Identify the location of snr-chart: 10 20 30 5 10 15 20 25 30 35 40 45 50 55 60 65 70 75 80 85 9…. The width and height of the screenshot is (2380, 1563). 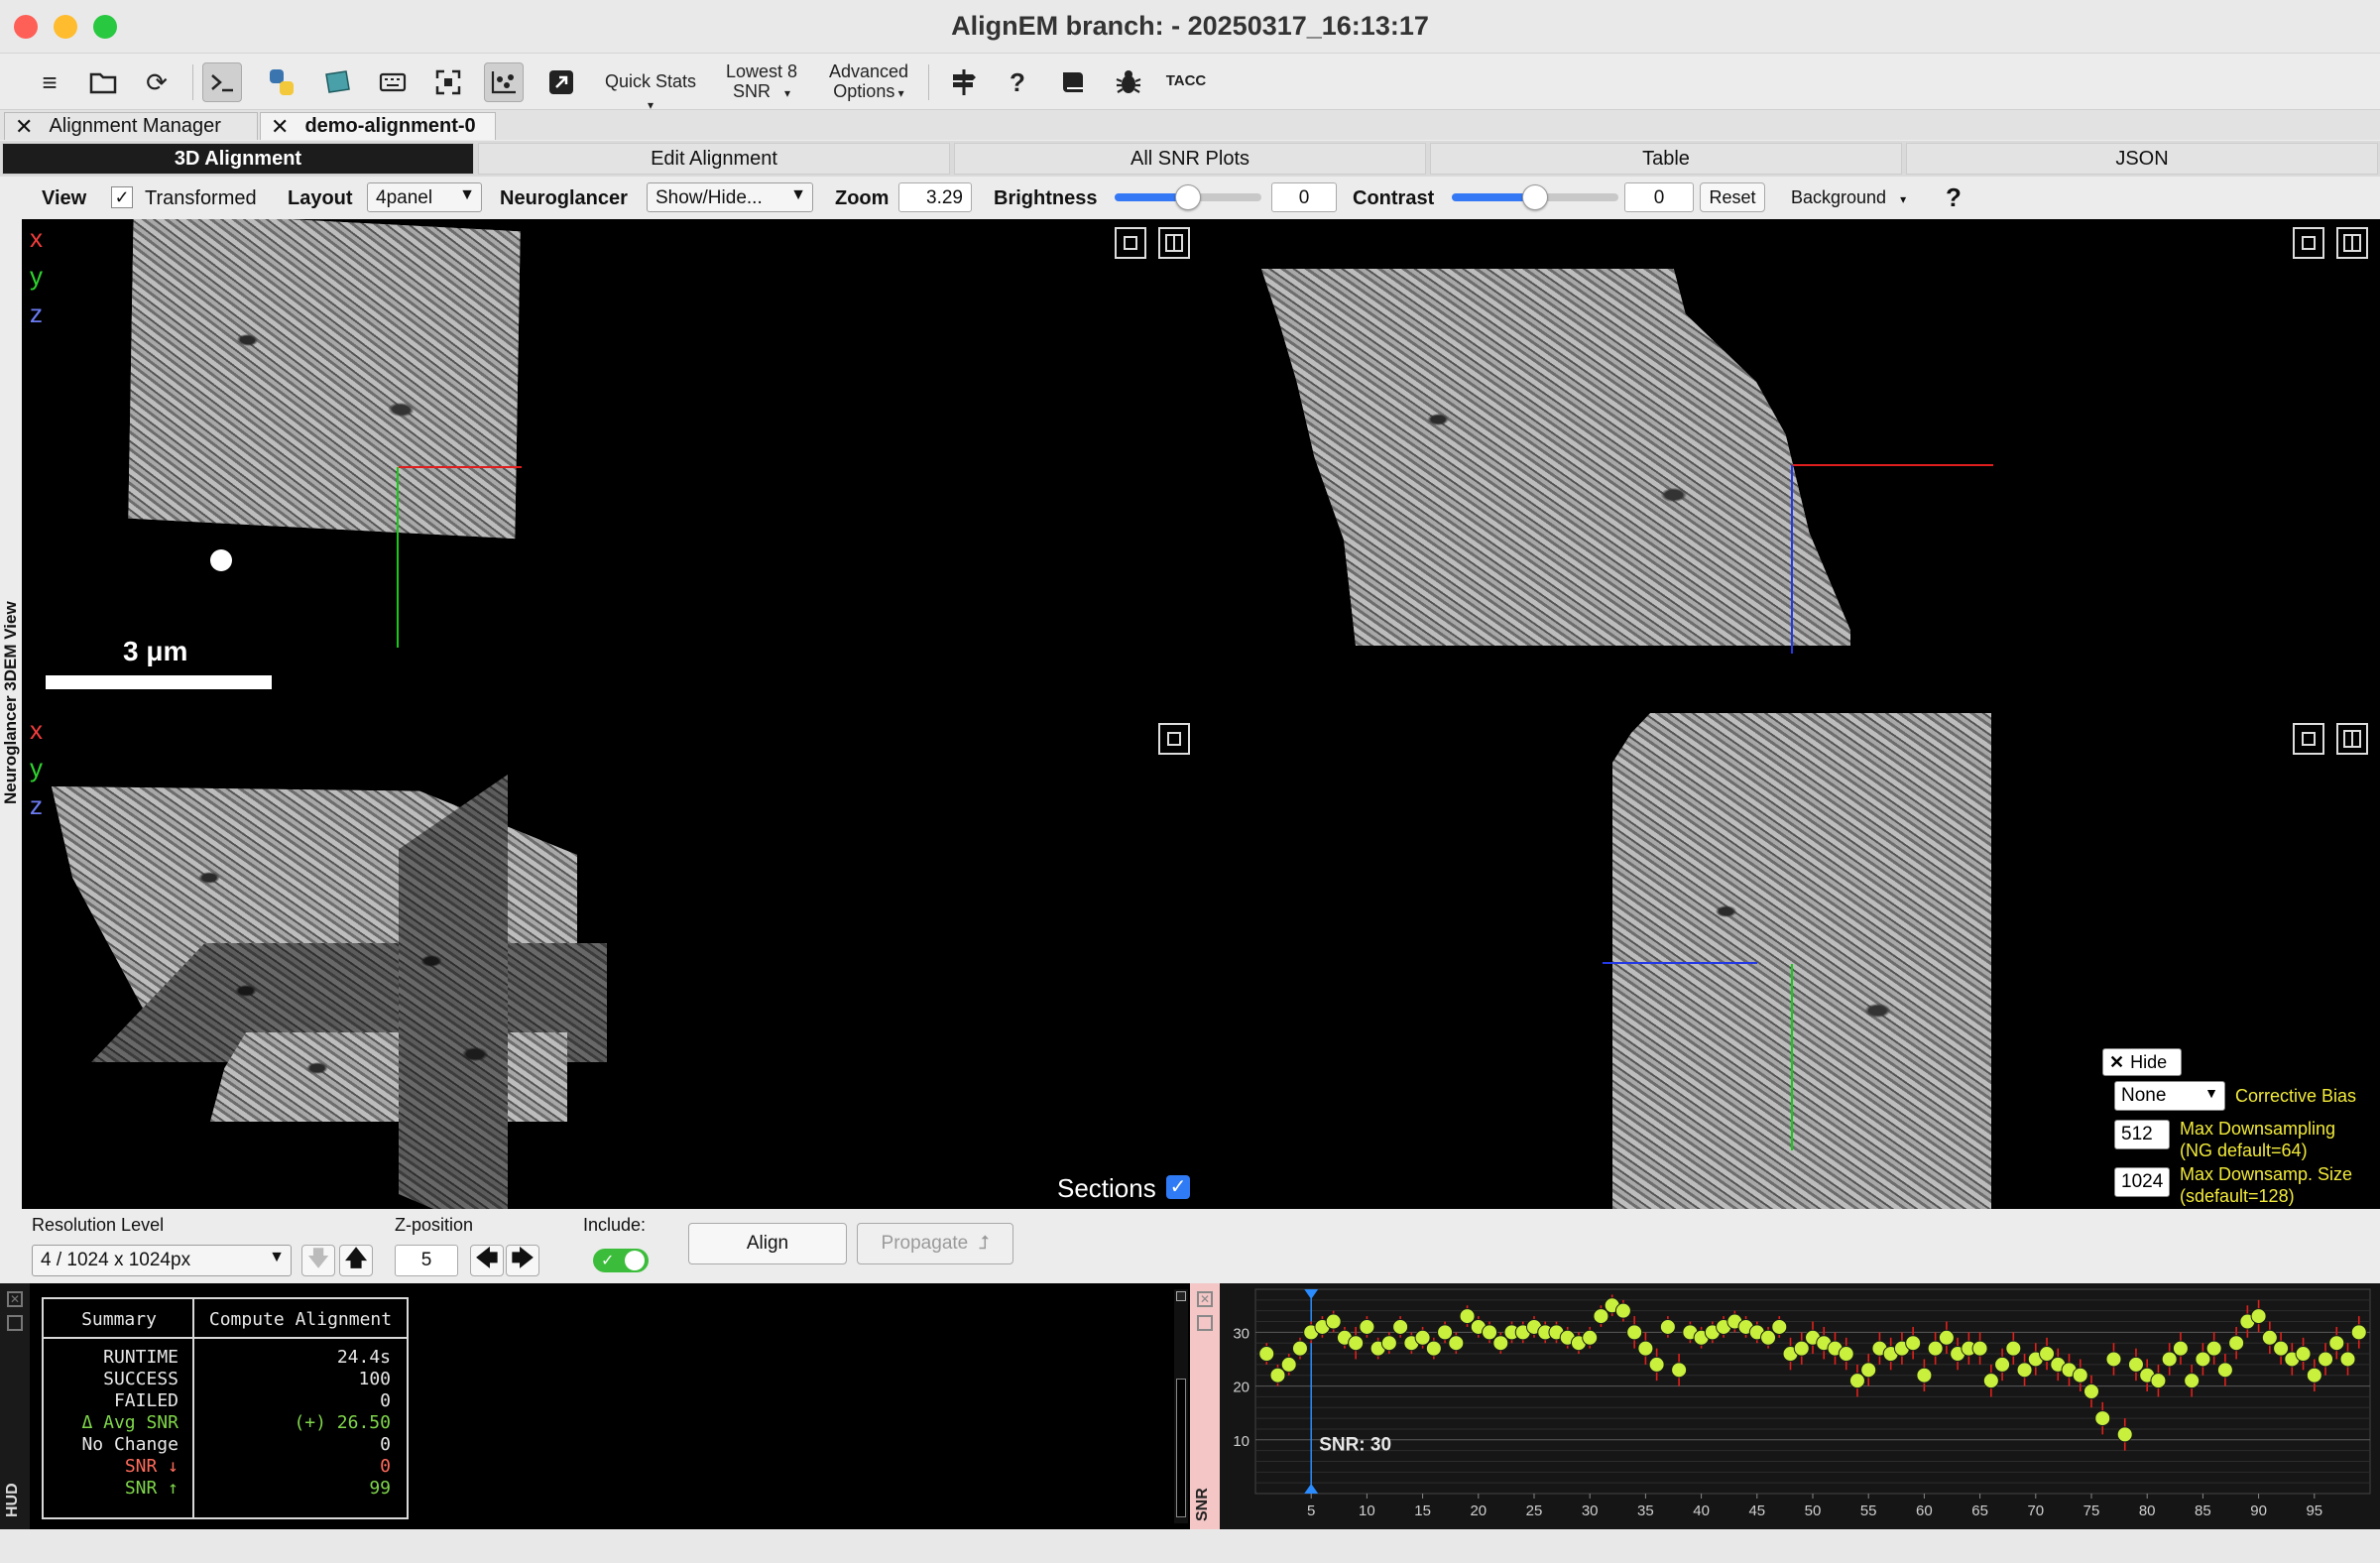
(1800, 1406).